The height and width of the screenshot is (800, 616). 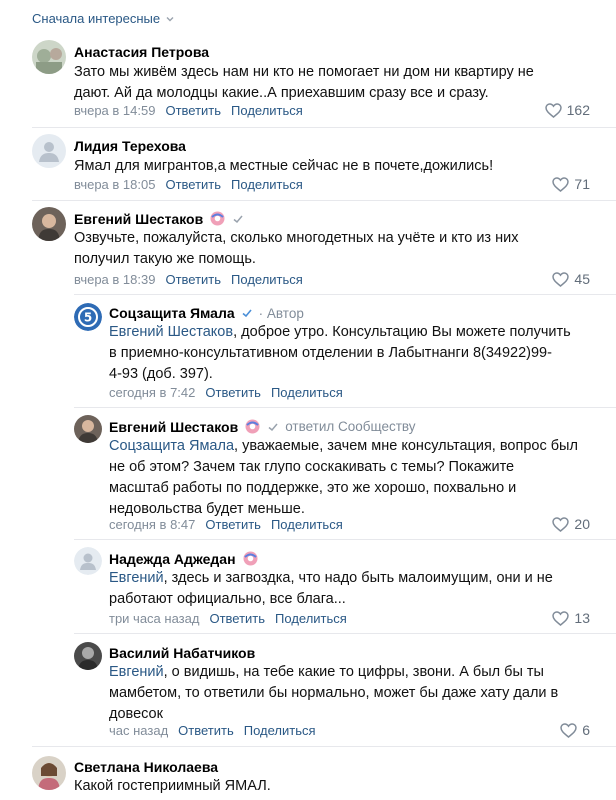 I want to click on like-count: 13, so click(x=582, y=618).